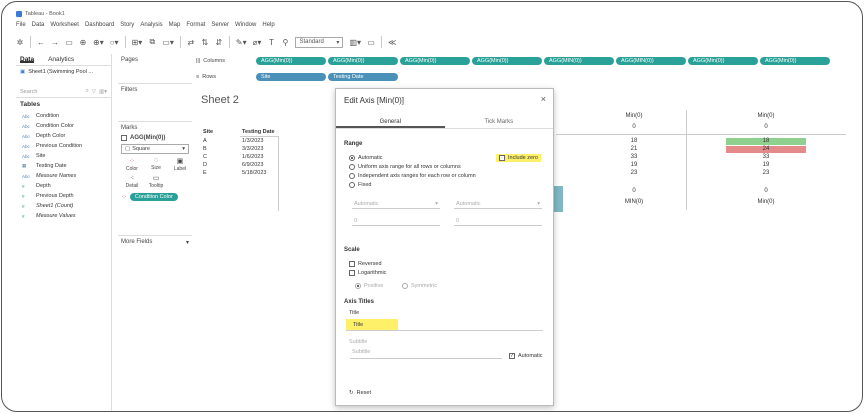 This screenshot has height=414, width=865. Describe the element at coordinates (419, 286) in the screenshot. I see `symmetric-option: Symmetric` at that location.